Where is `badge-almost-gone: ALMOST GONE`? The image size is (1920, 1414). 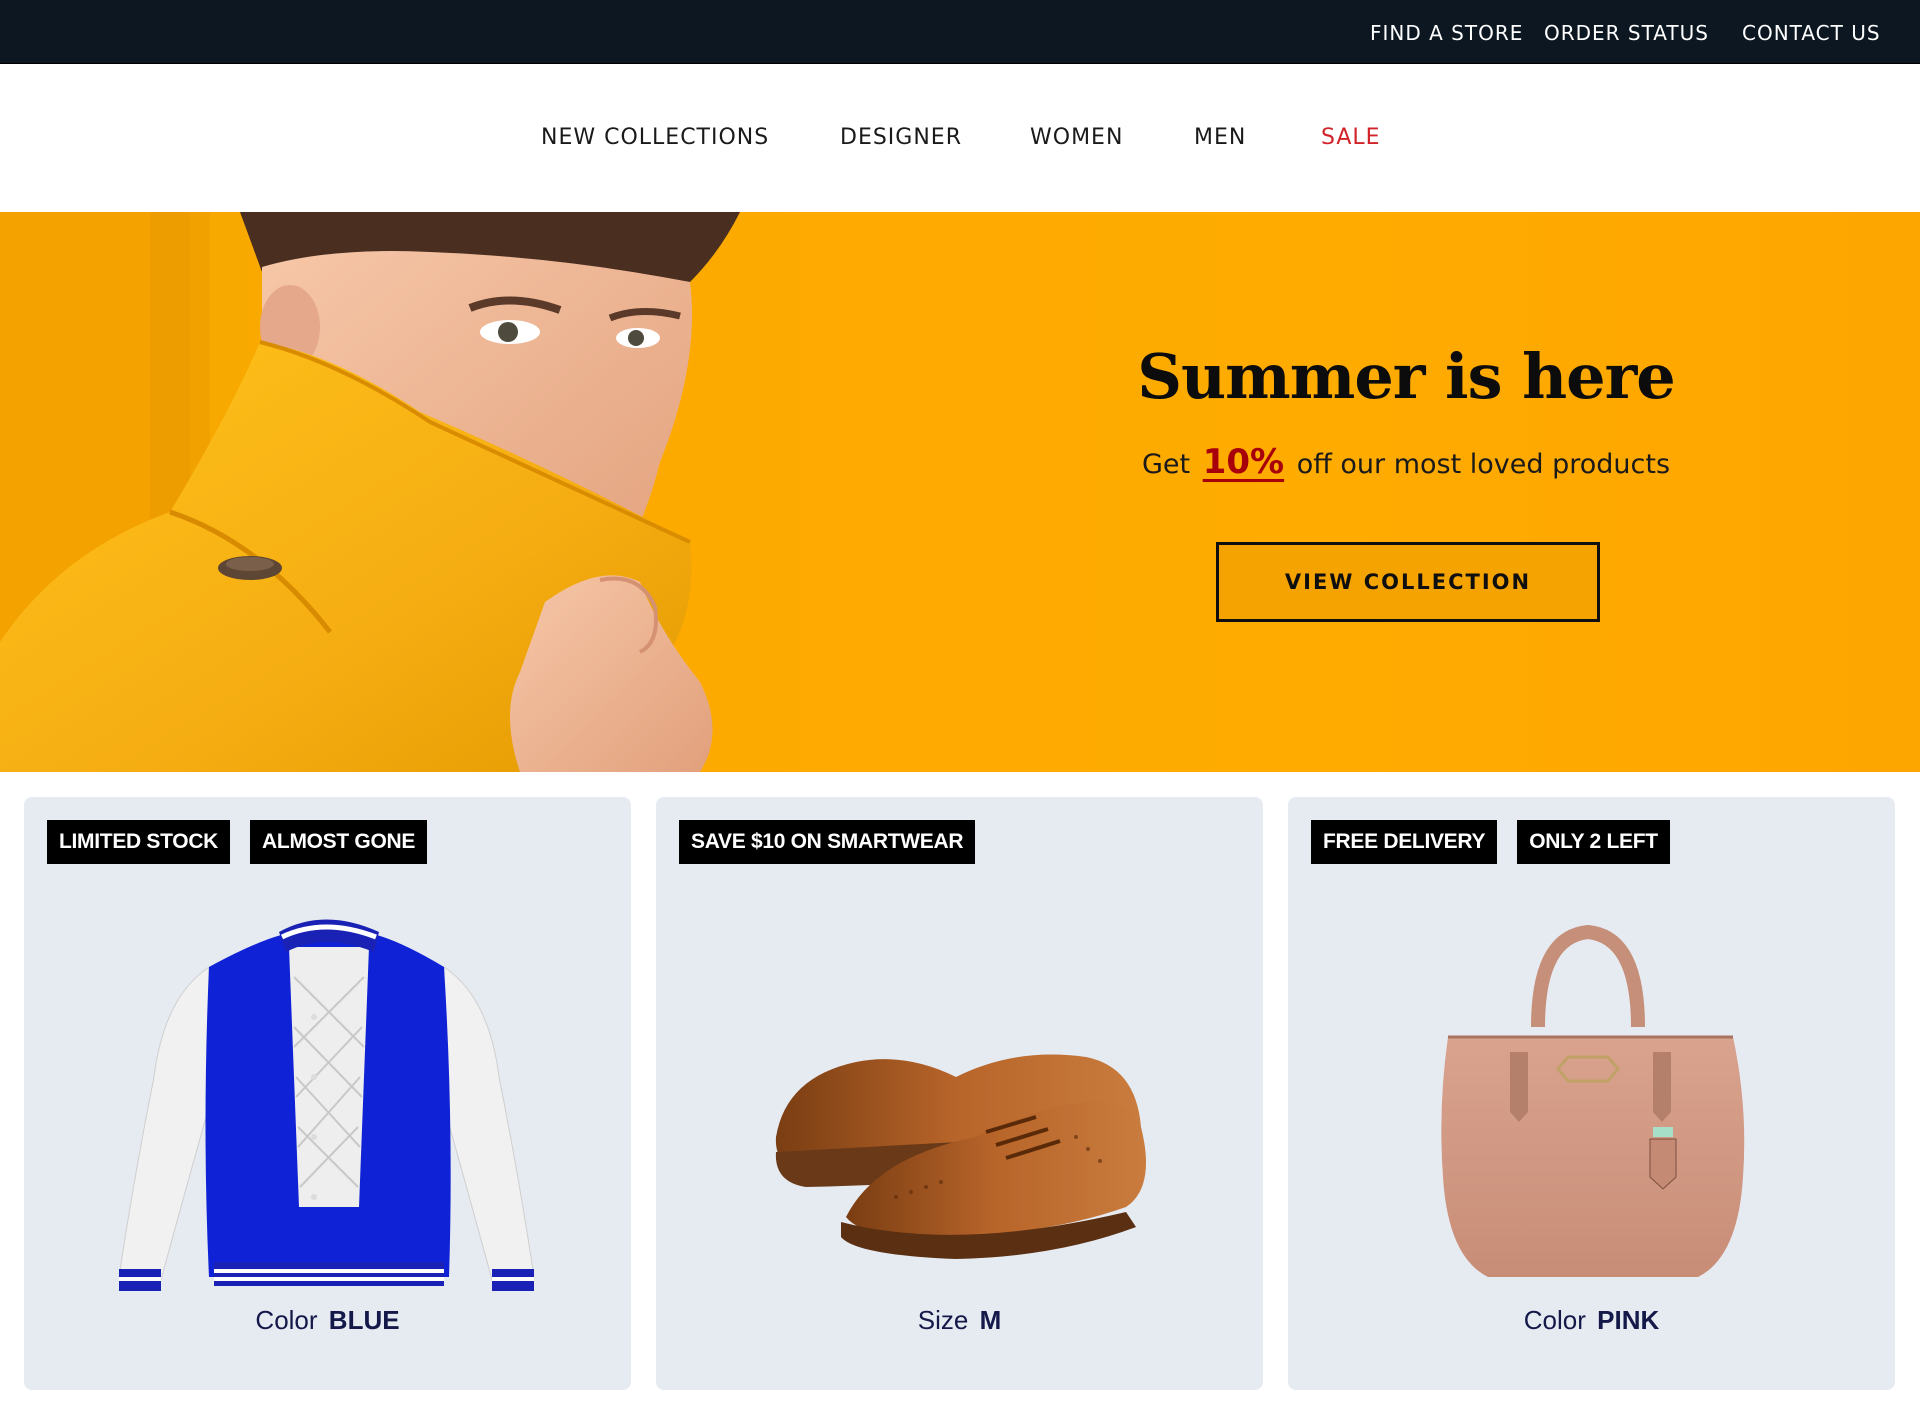 badge-almost-gone: ALMOST GONE is located at coordinates (339, 842).